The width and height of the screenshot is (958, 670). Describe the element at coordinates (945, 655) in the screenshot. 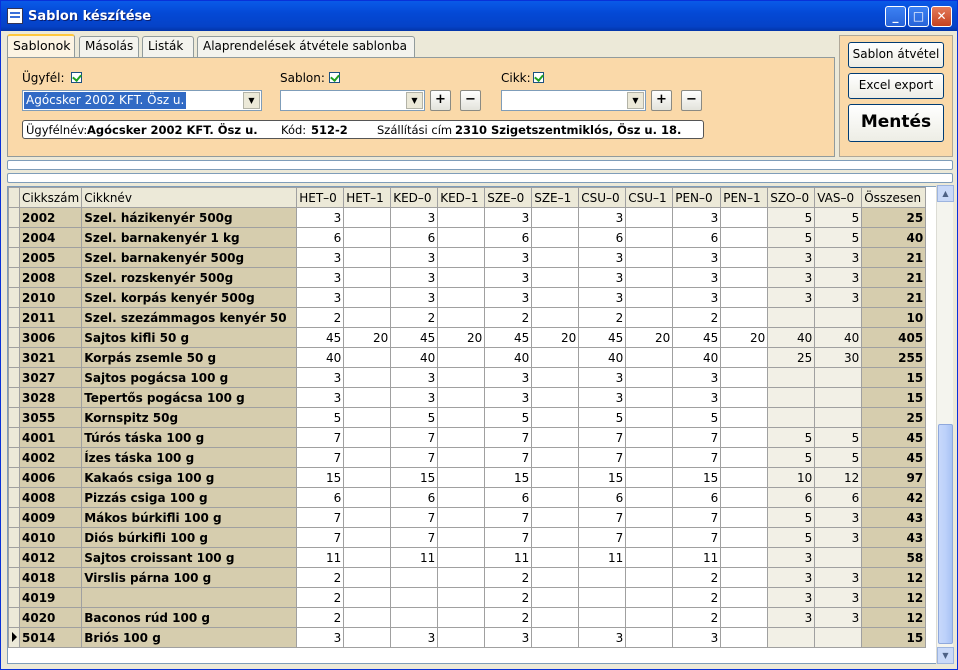

I see `scroll-down-icon: ▼` at that location.